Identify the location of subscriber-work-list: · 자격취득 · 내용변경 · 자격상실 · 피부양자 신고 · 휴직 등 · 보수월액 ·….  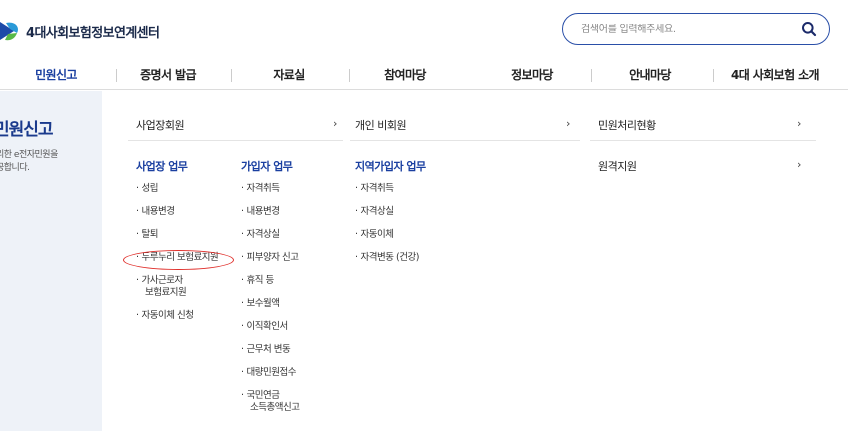
(270, 304).